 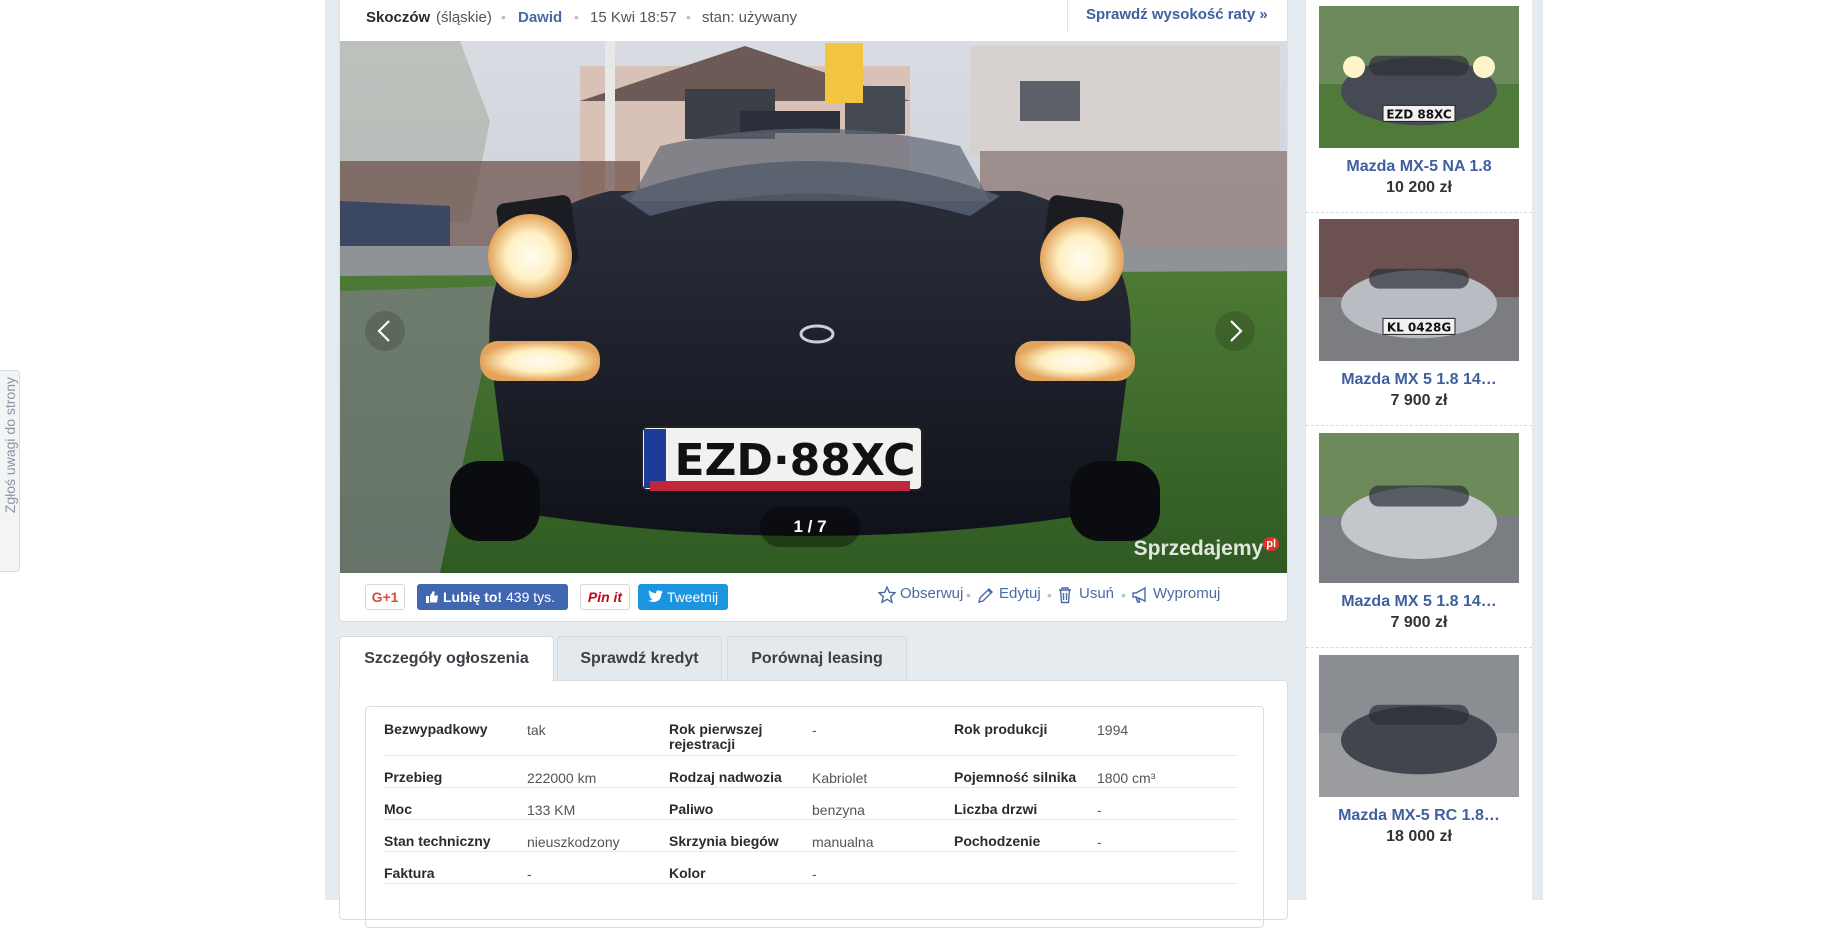 I want to click on params-row: Faktura - Kolor -, so click(x=810, y=867).